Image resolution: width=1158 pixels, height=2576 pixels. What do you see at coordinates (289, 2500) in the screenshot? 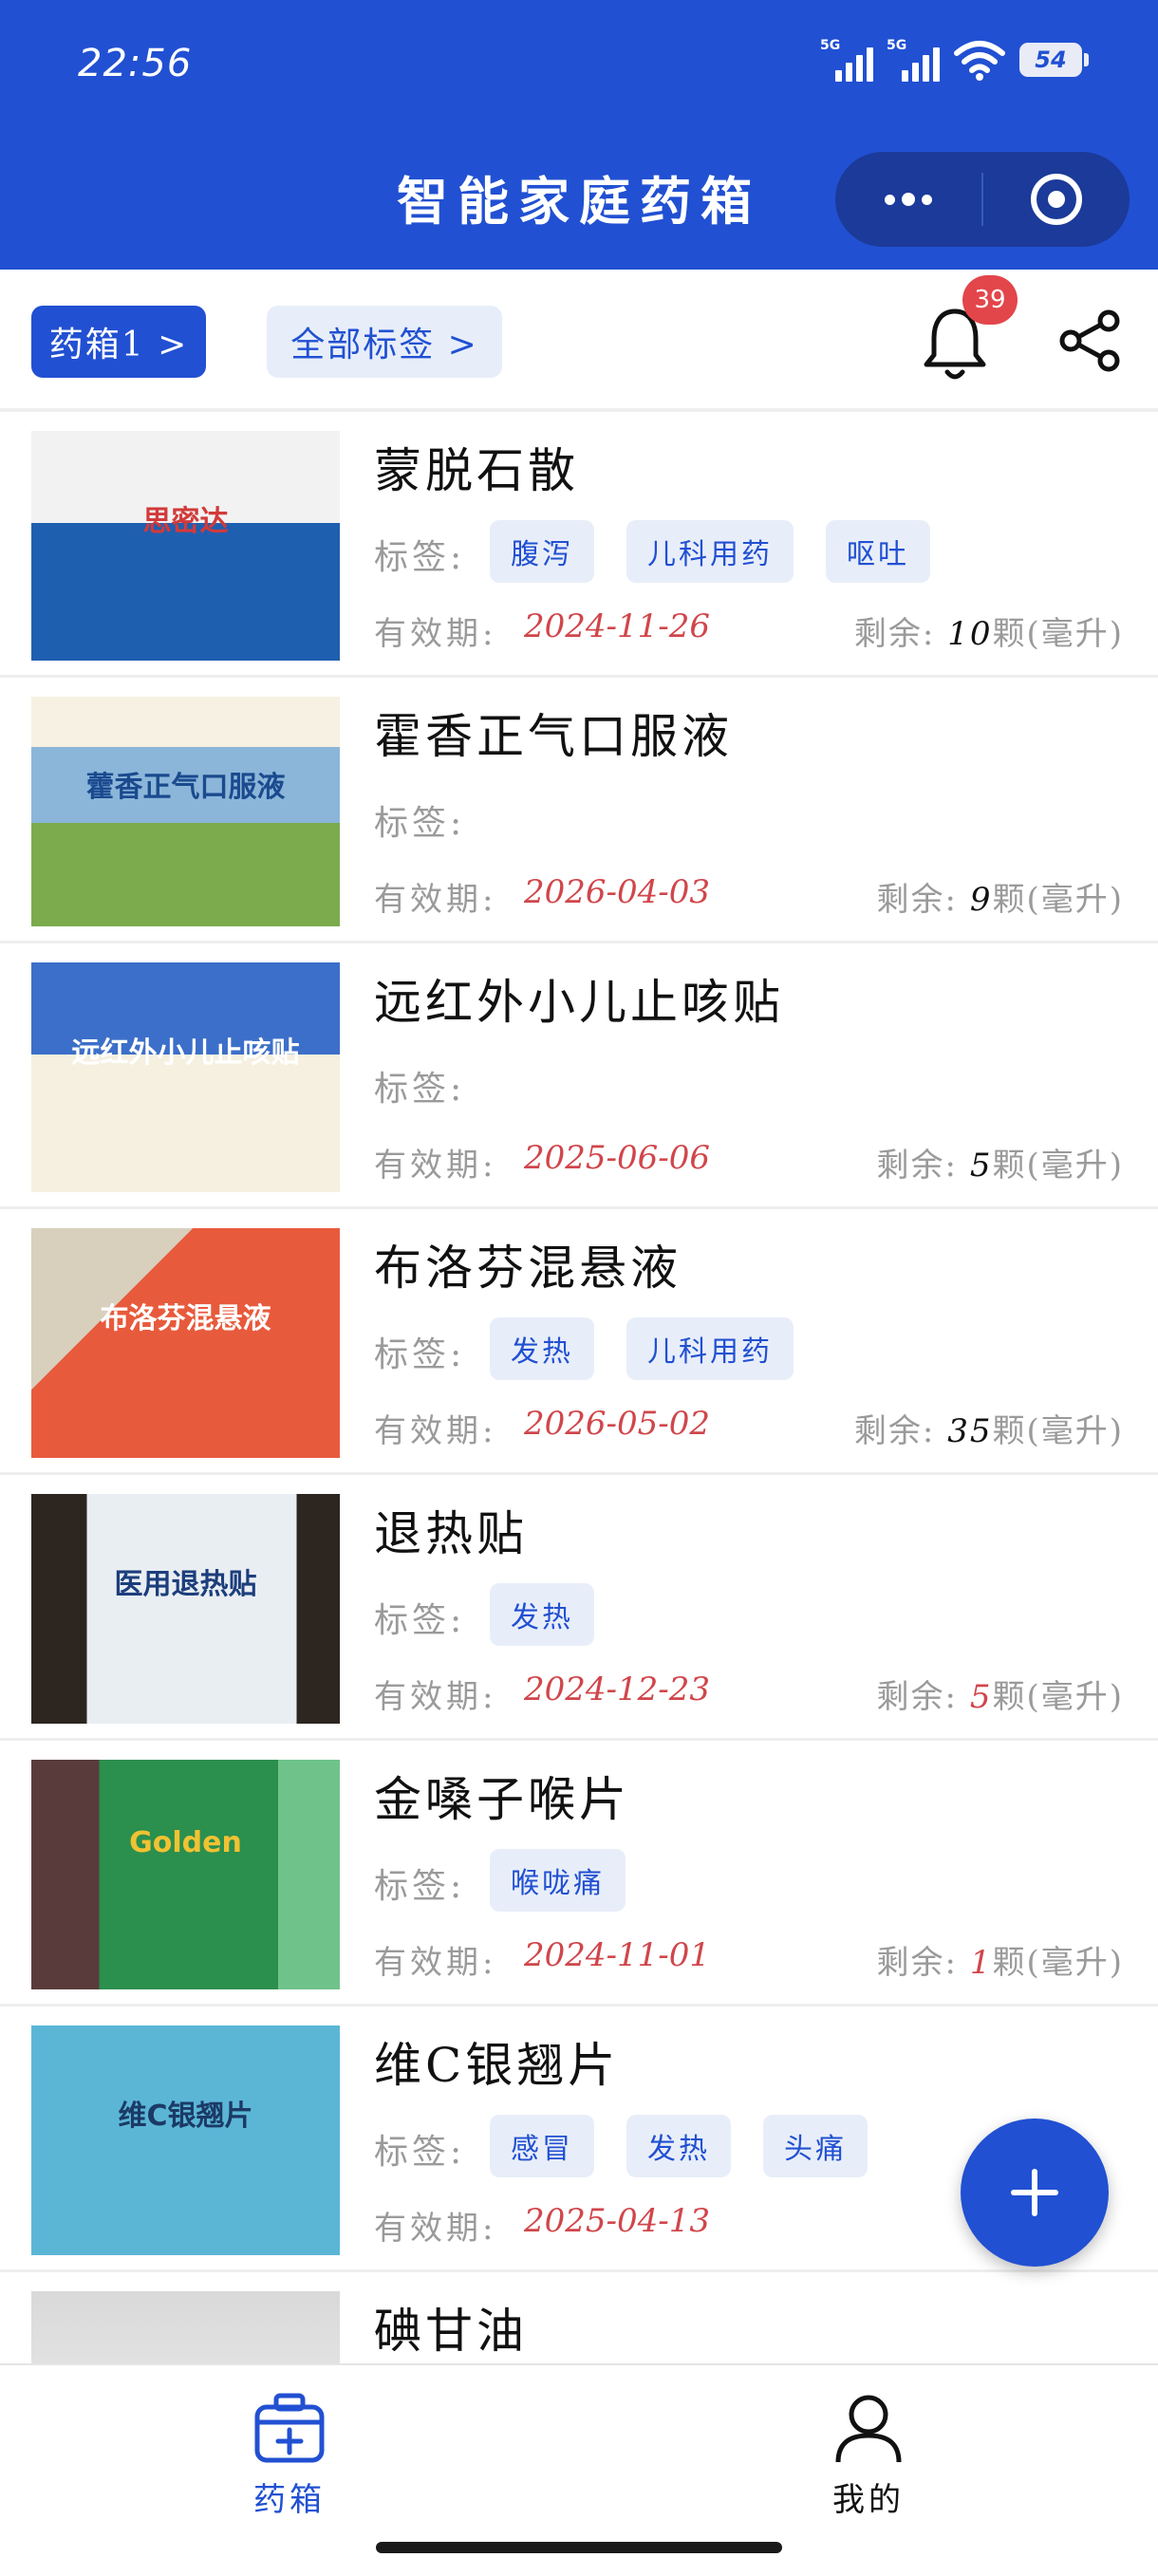
I see `nav-medicine-box-label: 药箱` at bounding box center [289, 2500].